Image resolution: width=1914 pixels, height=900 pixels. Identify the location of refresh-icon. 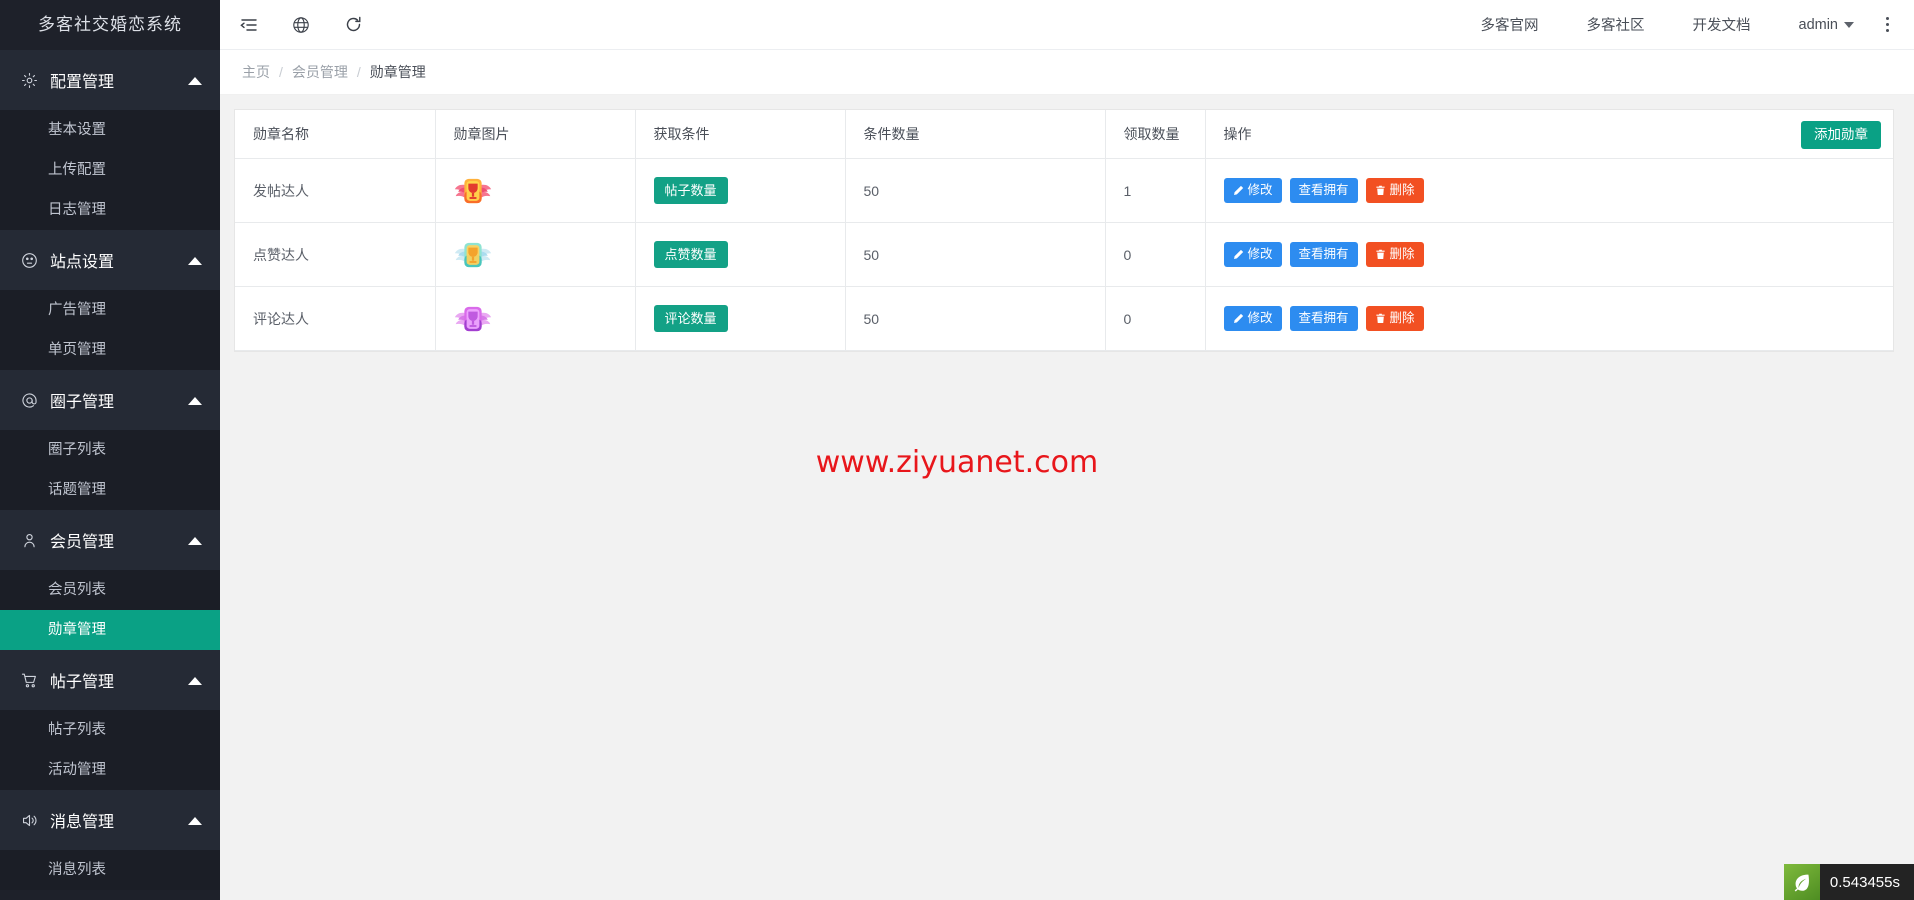
(353, 25).